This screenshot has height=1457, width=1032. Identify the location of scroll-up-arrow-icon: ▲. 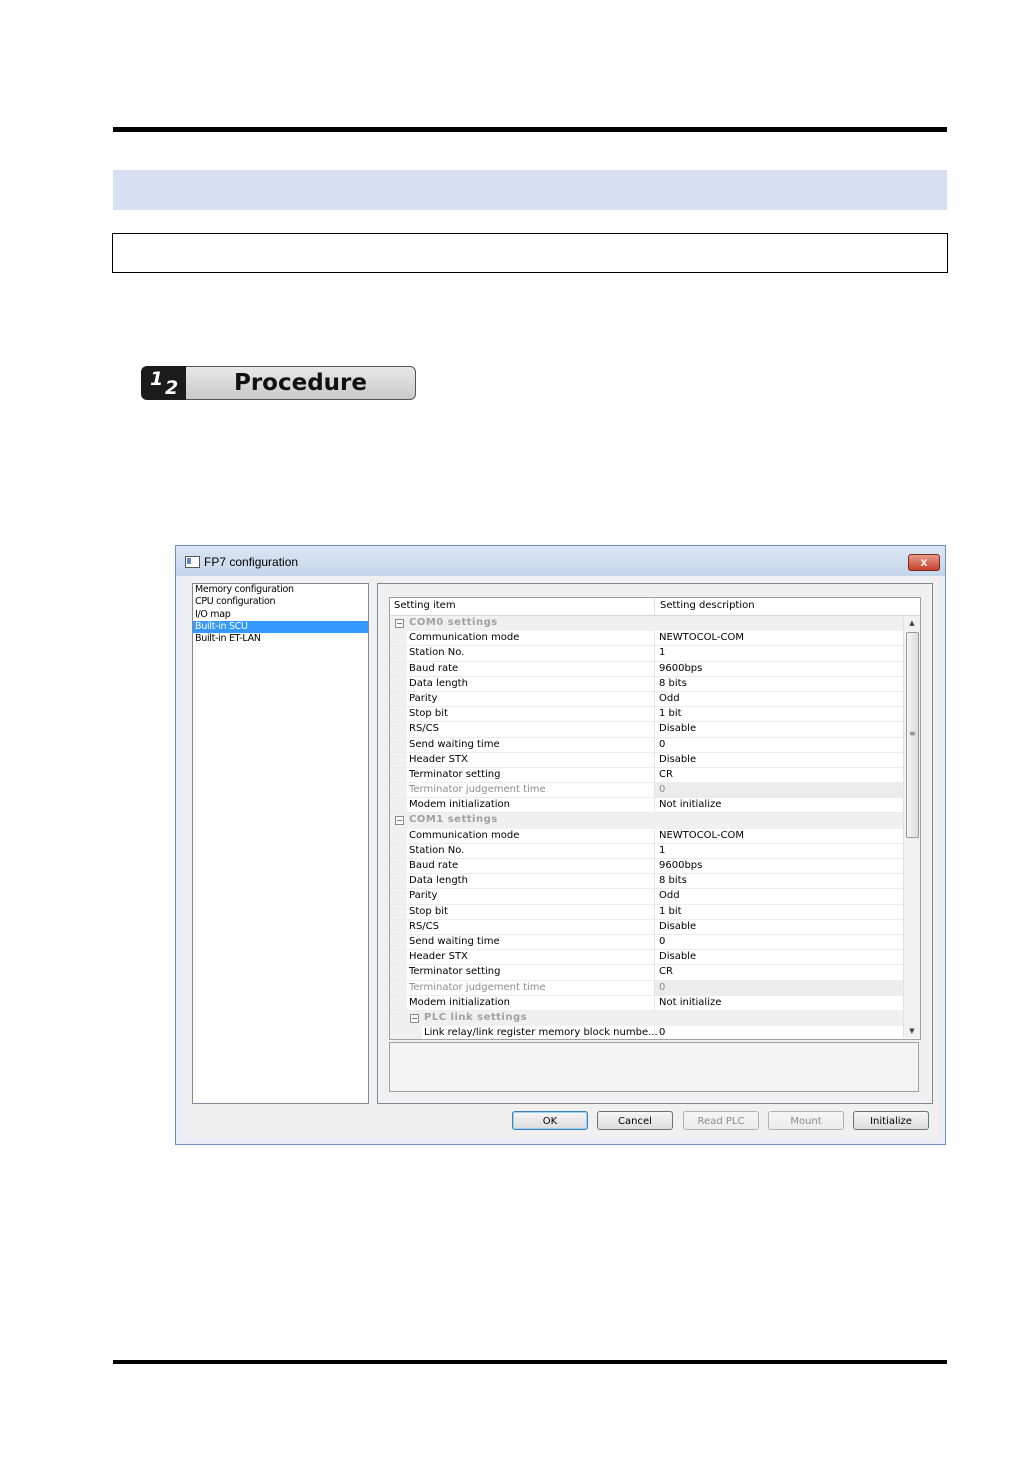
(912, 623).